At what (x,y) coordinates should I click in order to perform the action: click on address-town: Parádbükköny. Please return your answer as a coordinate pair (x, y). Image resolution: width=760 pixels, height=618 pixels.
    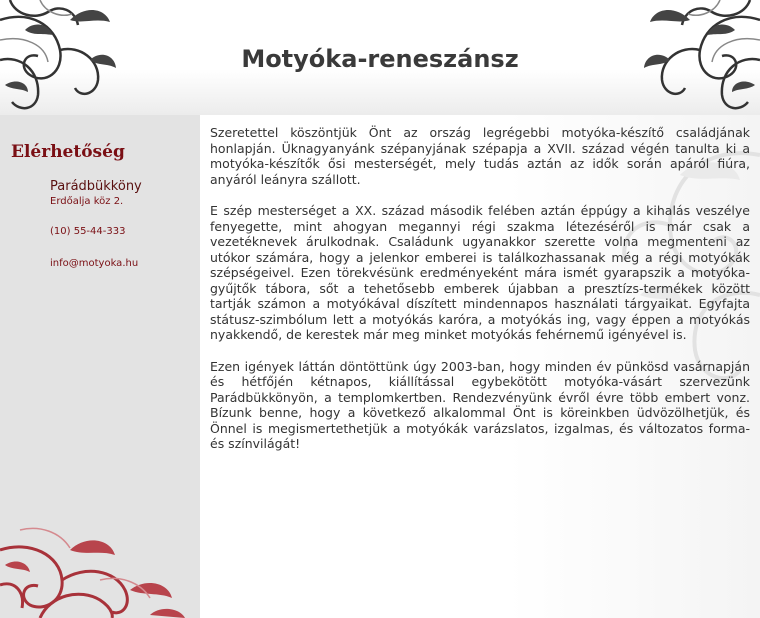
    Looking at the image, I should click on (96, 186).